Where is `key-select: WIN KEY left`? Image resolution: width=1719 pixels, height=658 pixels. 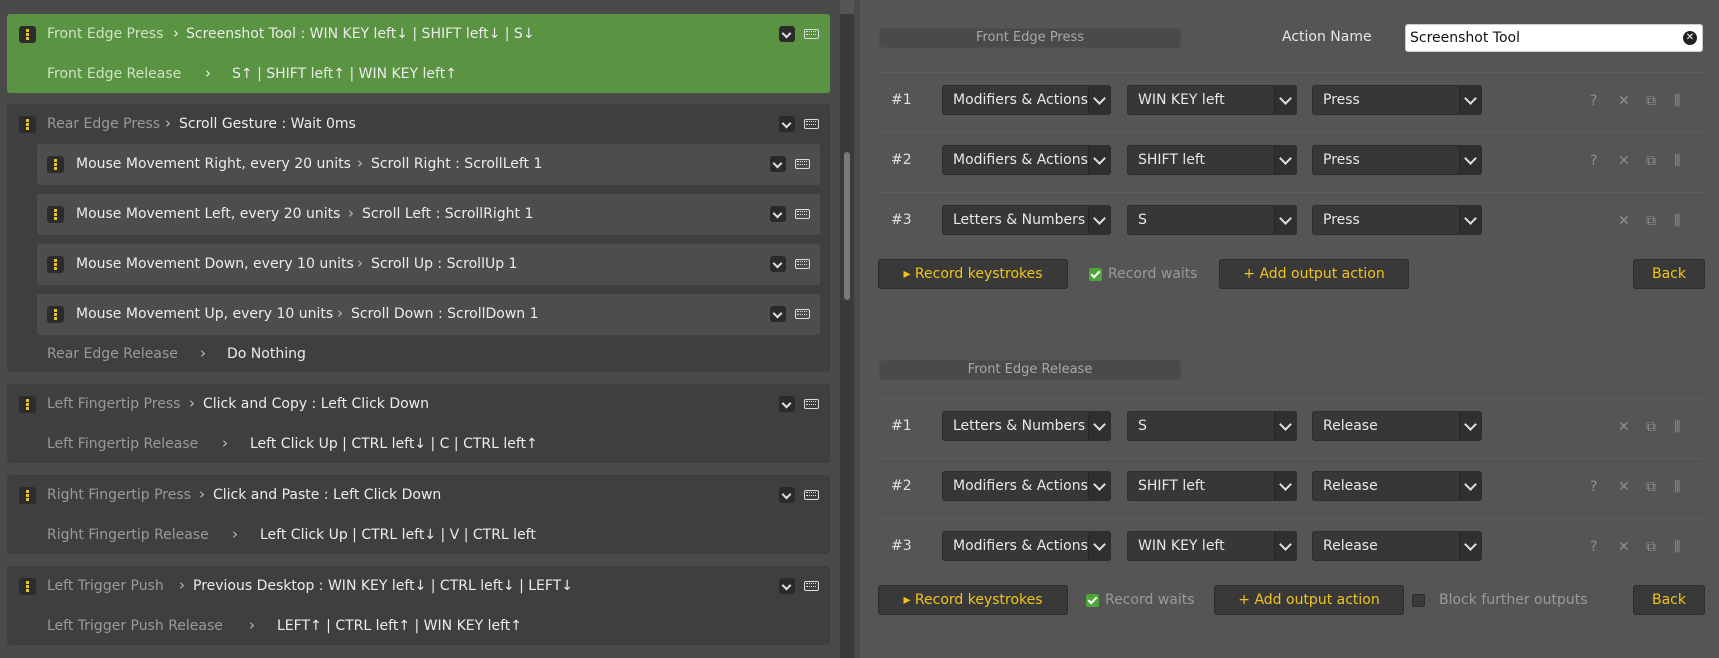
key-select: WIN KEY left is located at coordinates (1212, 546).